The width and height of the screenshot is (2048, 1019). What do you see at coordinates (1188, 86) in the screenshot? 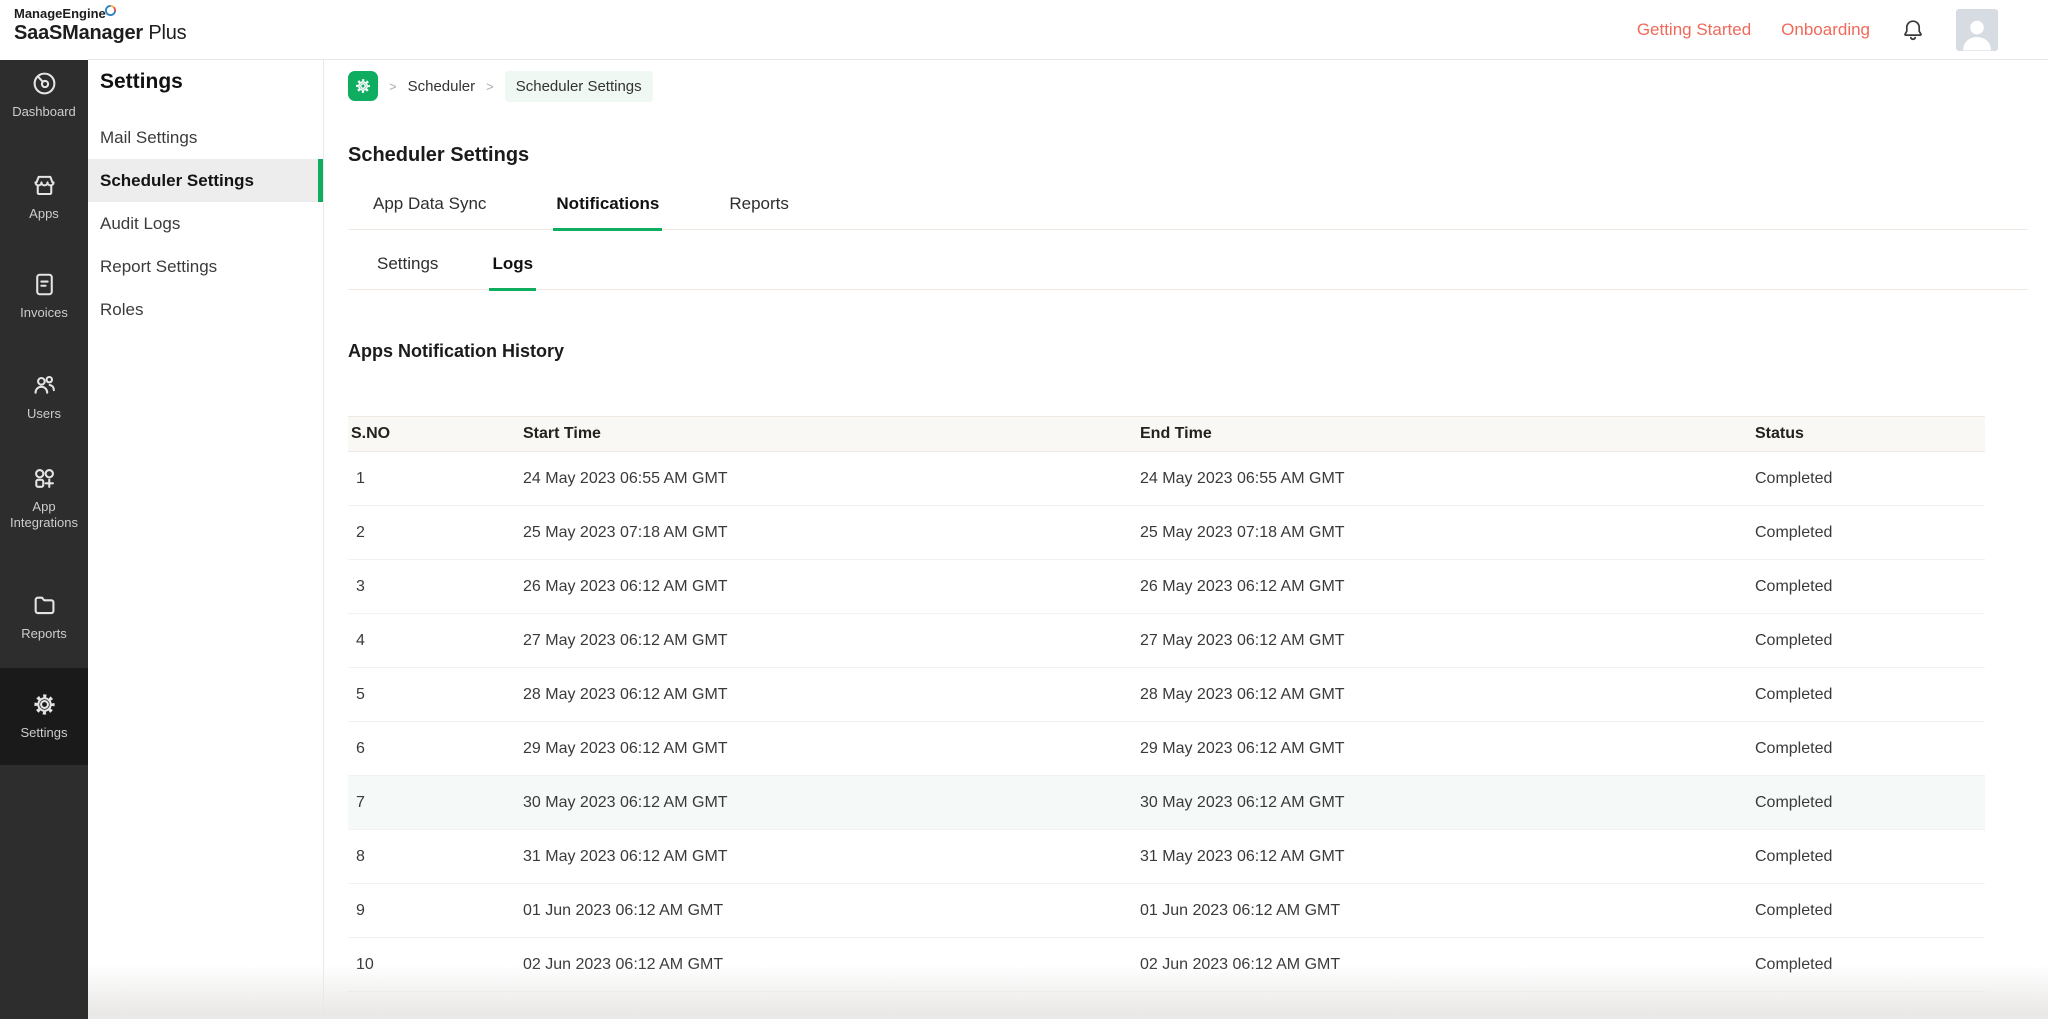
I see `breadcrumb: > Scheduler > Scheduler Settings` at bounding box center [1188, 86].